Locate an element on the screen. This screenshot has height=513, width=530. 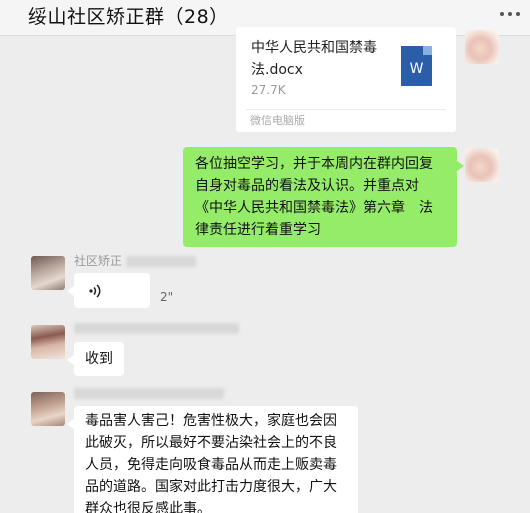
chat-title: 绥山社区矫正群（28） is located at coordinates (128, 17).